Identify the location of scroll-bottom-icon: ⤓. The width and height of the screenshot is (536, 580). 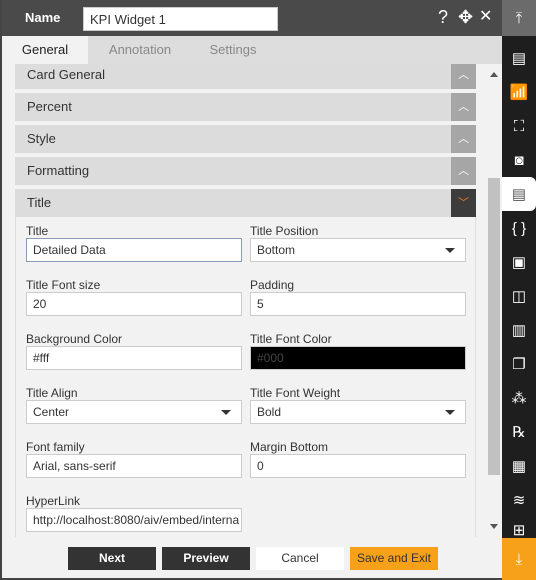
(519, 559).